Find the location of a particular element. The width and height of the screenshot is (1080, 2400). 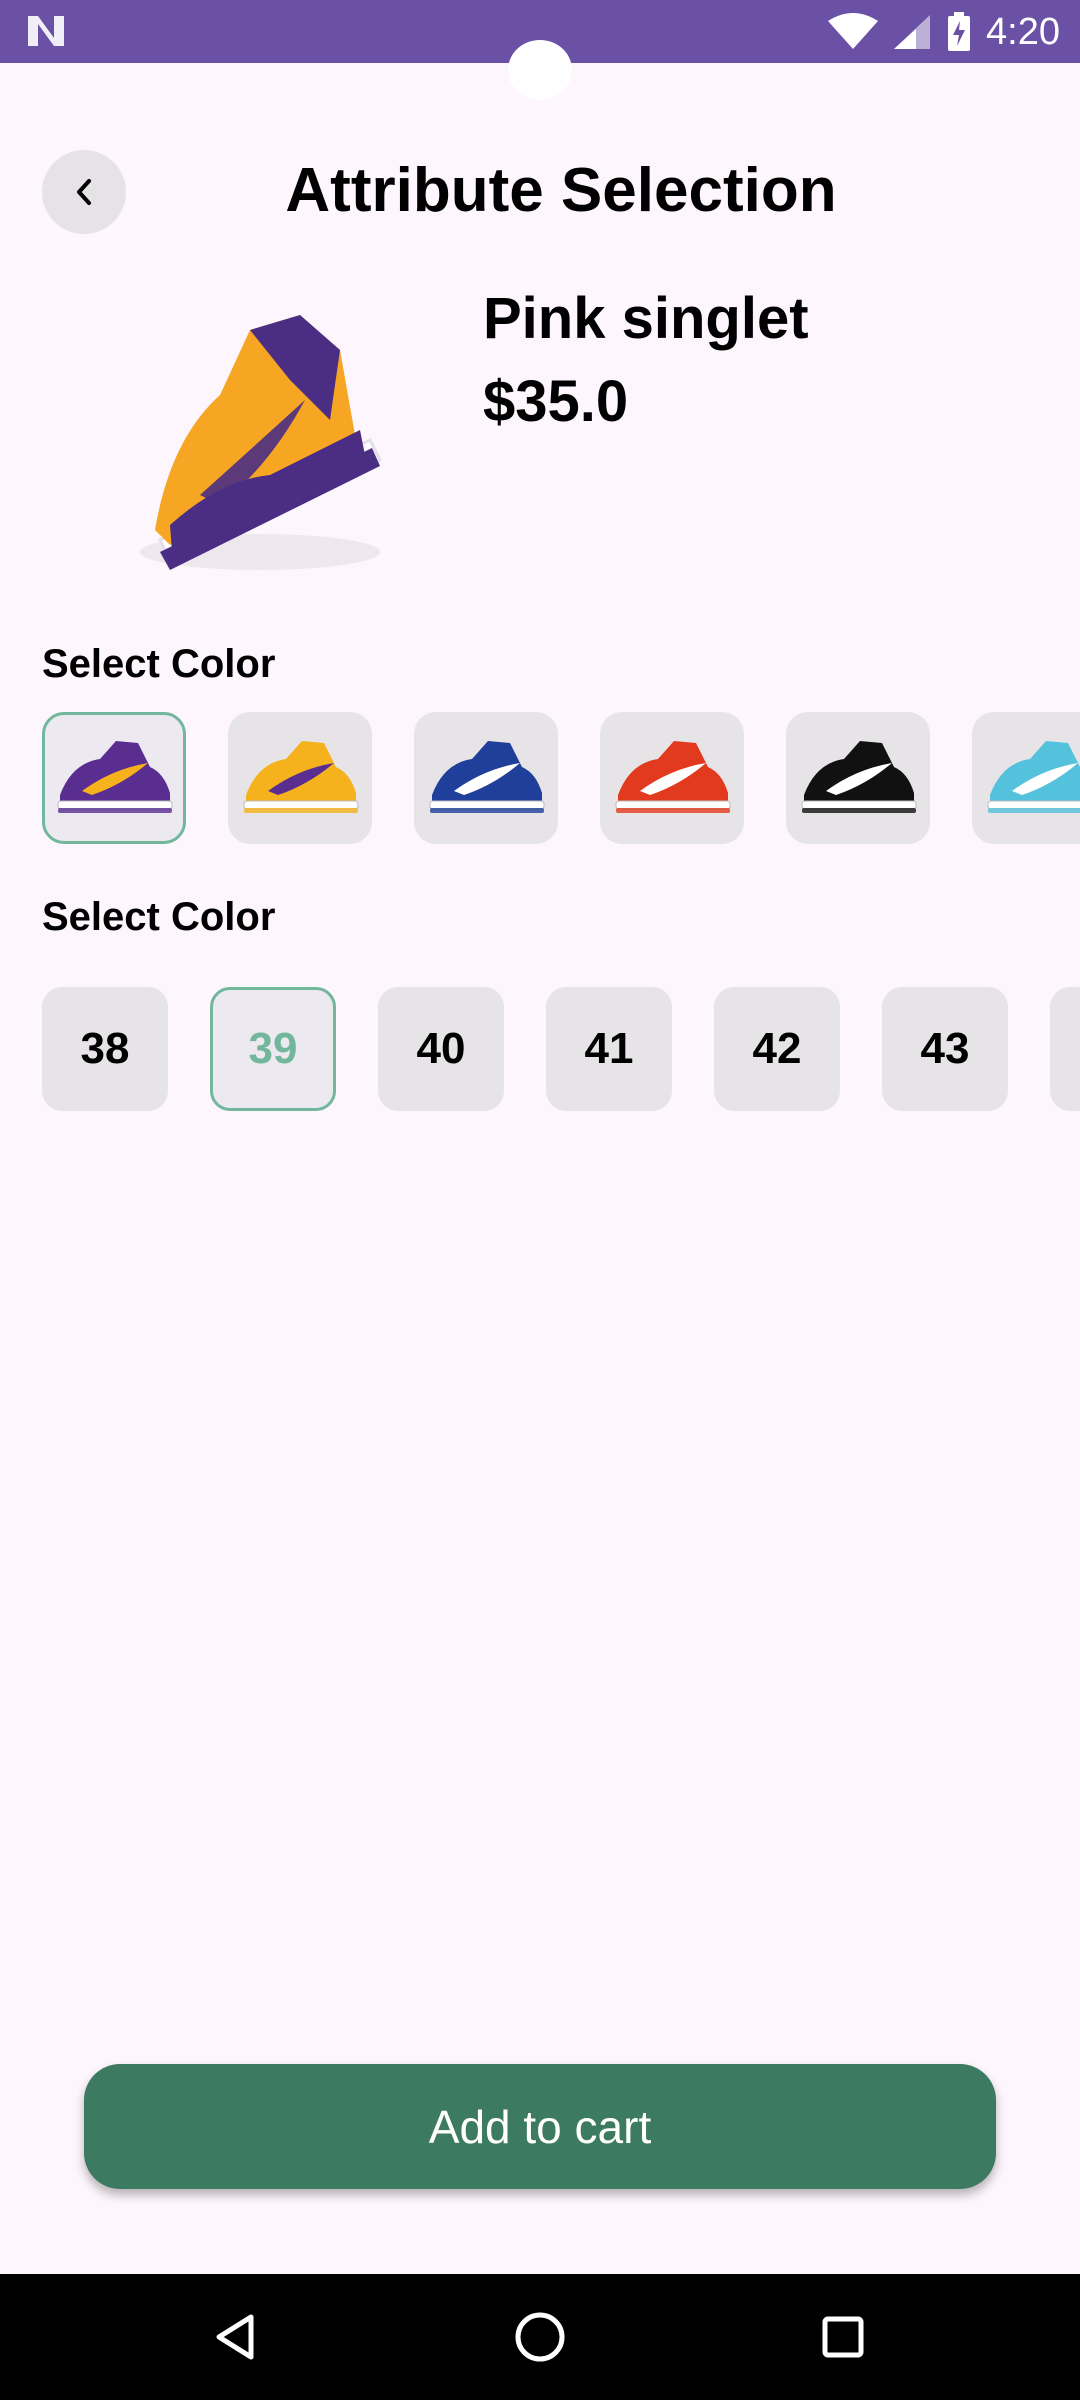

size-options-row: 38 39 40 41 42 43 is located at coordinates (561, 1050).